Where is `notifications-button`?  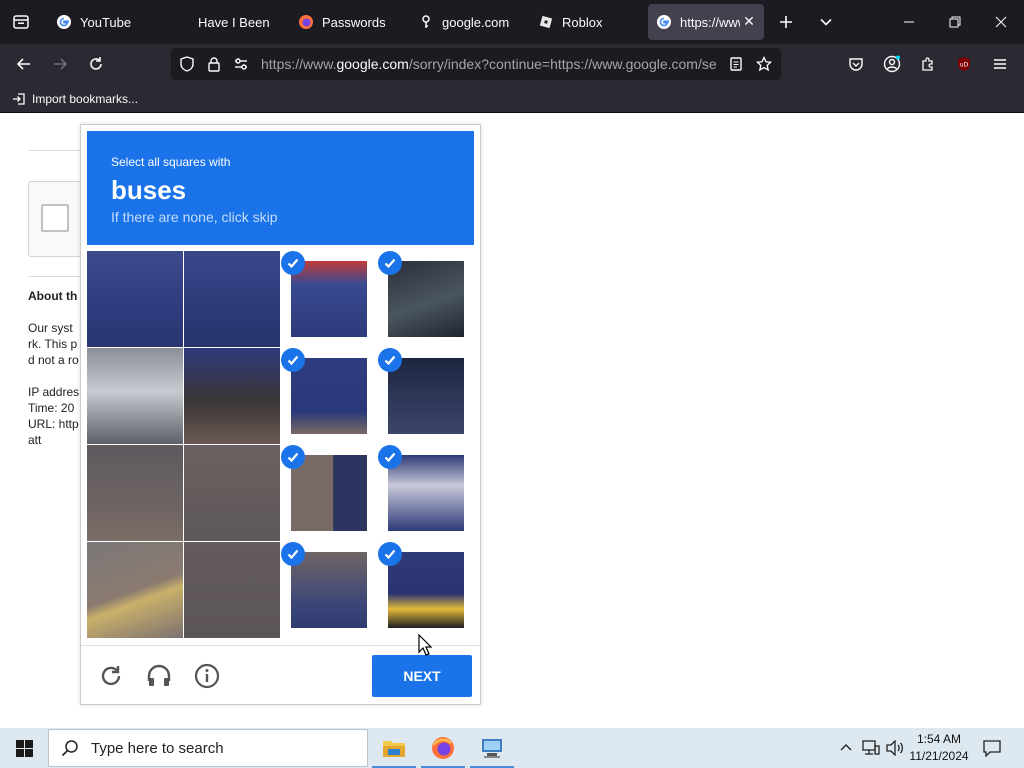
notifications-button is located at coordinates (992, 748).